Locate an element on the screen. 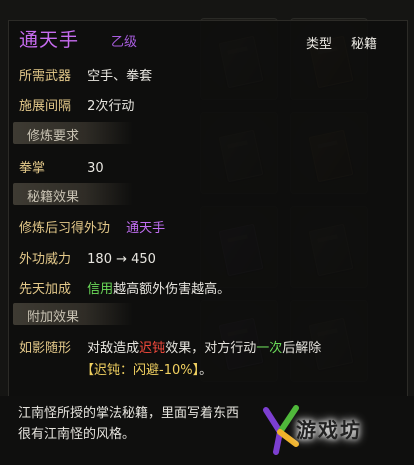 The width and height of the screenshot is (414, 465). extra-count: 一次 is located at coordinates (269, 348).